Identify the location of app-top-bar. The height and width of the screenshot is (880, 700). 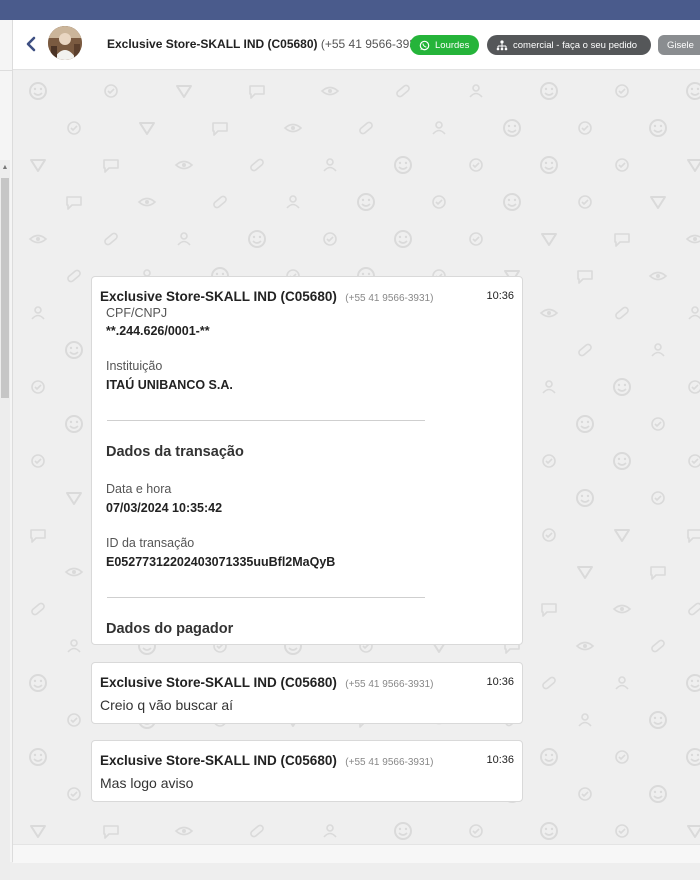
(350, 10).